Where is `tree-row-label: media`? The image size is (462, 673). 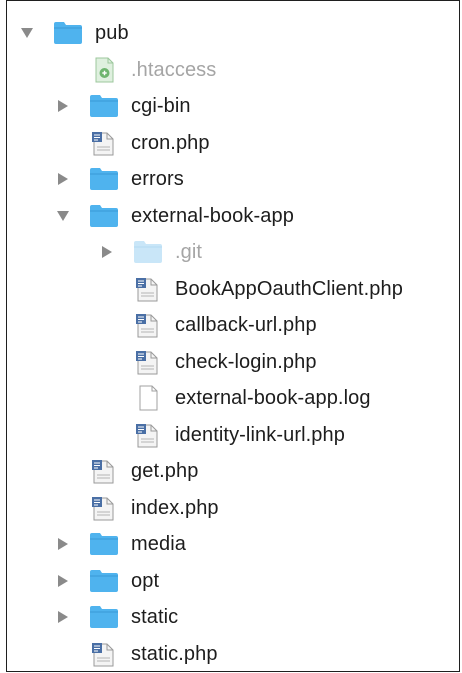 tree-row-label: media is located at coordinates (158, 544).